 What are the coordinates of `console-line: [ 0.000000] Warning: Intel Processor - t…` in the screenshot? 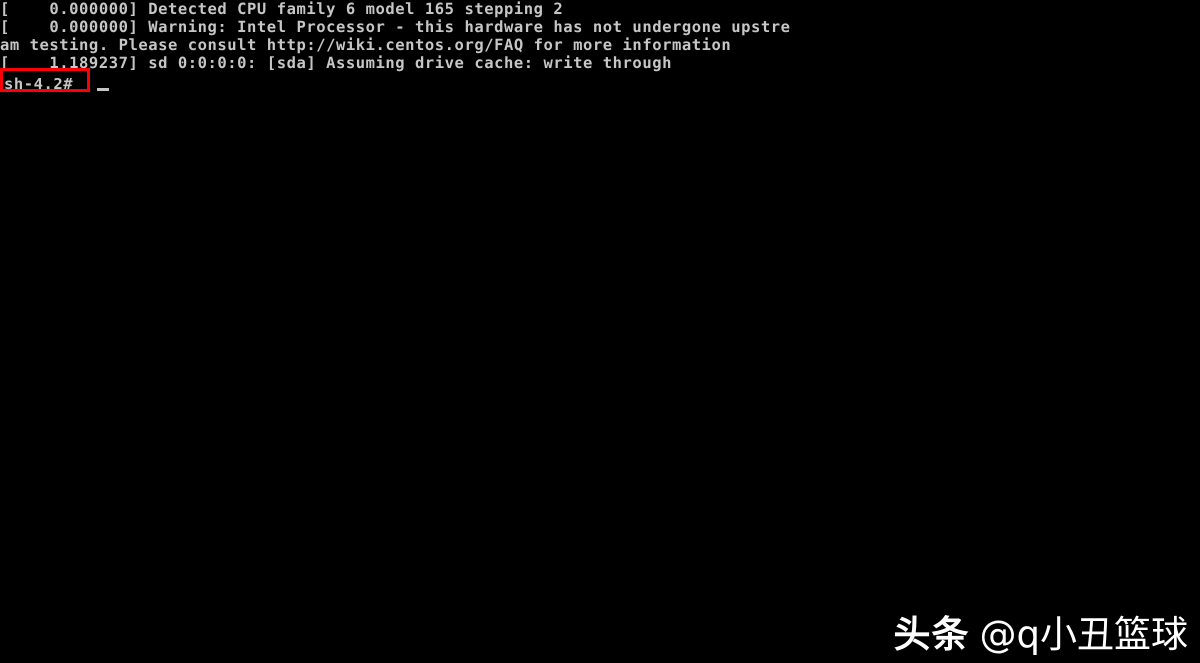 It's located at (395, 27).